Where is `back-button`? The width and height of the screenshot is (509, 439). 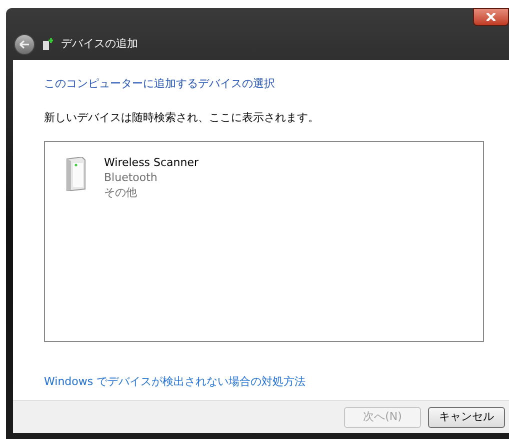
back-button is located at coordinates (24, 44).